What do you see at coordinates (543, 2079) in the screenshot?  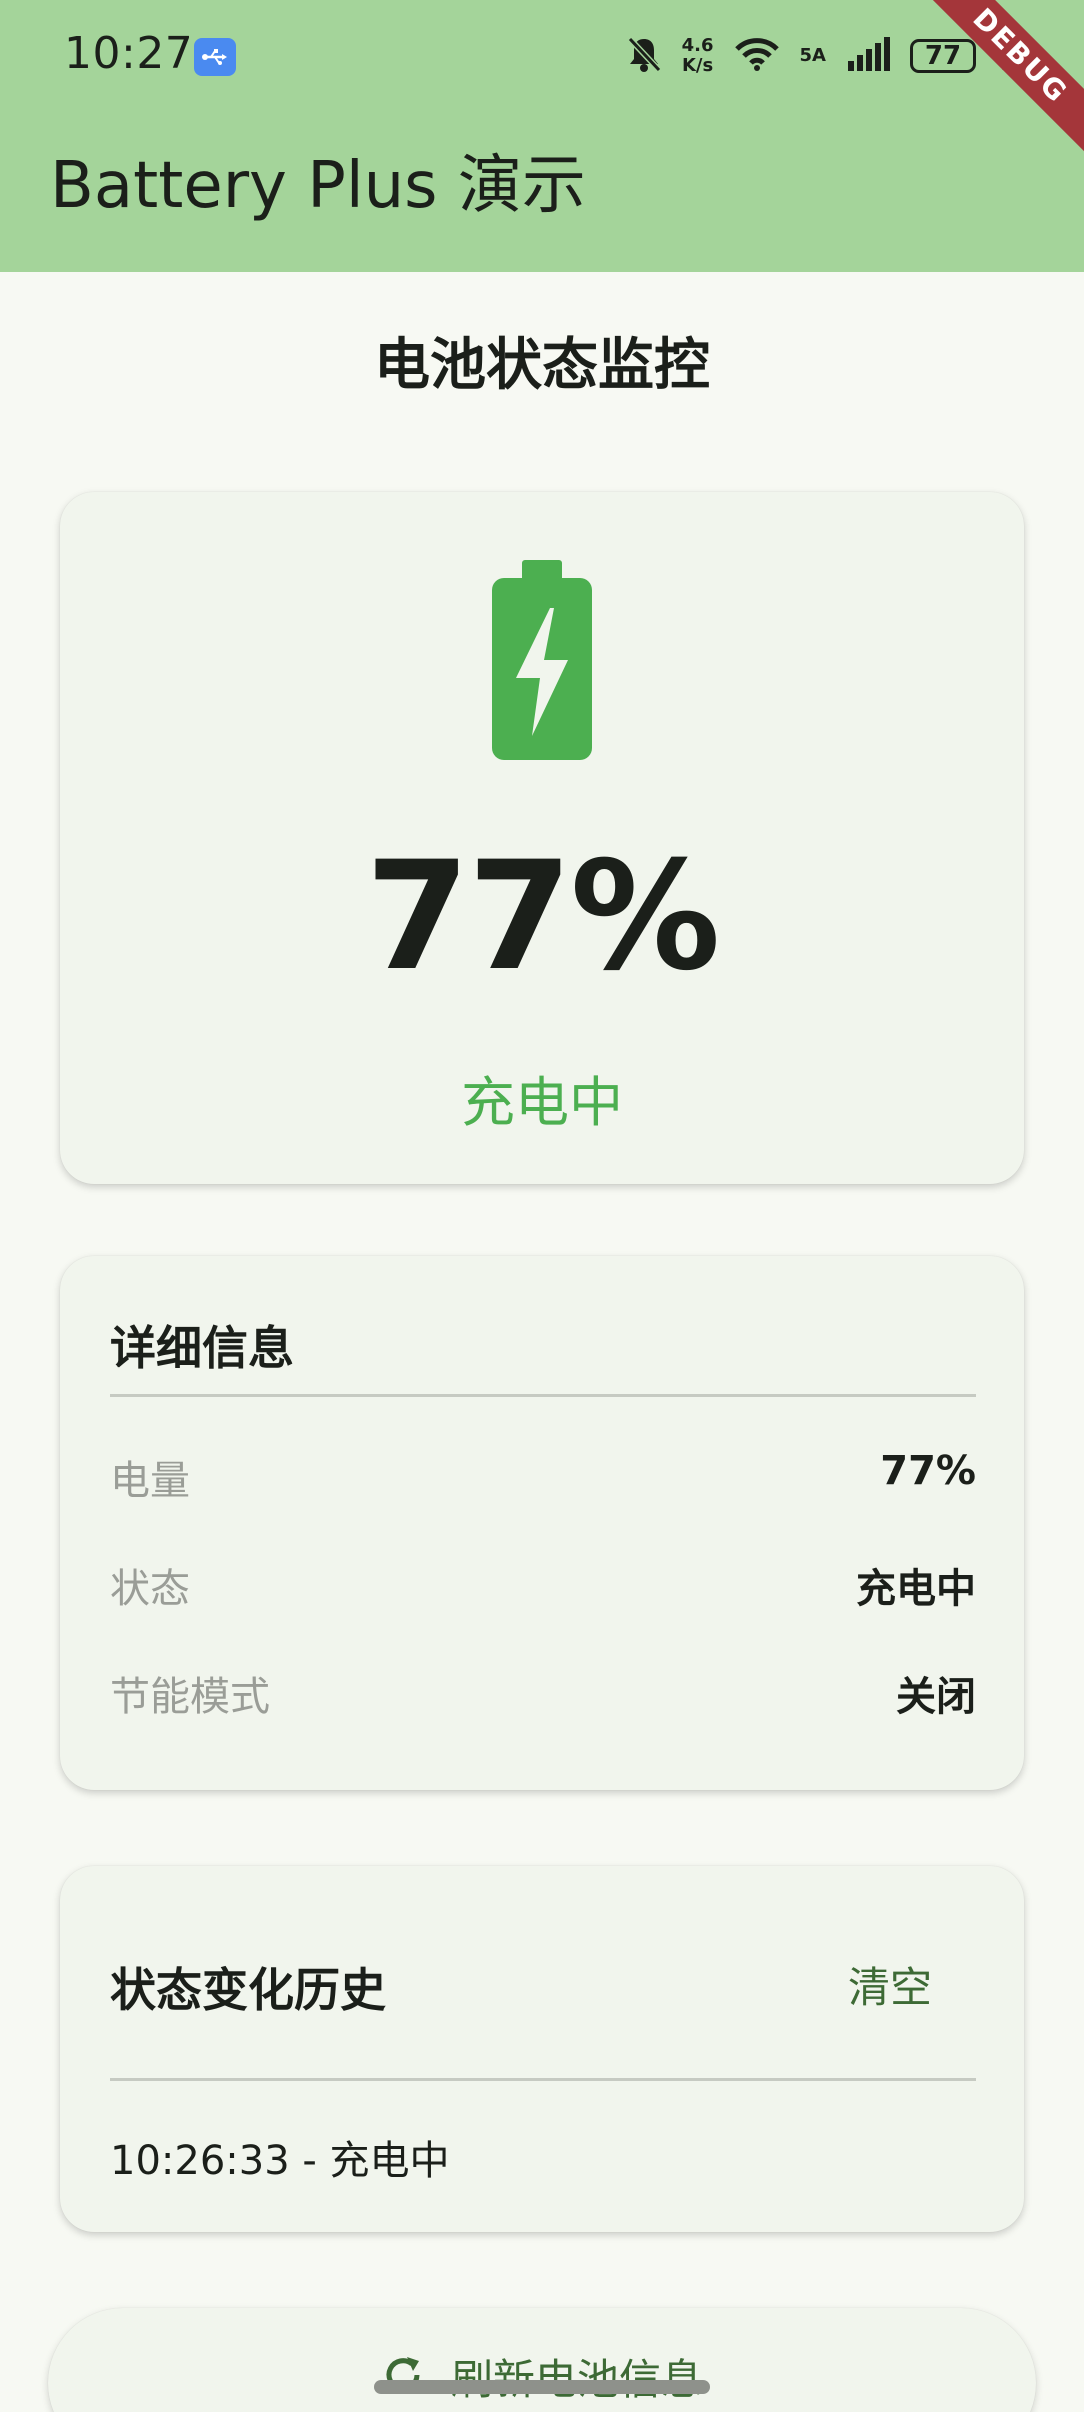 I see `history-divider` at bounding box center [543, 2079].